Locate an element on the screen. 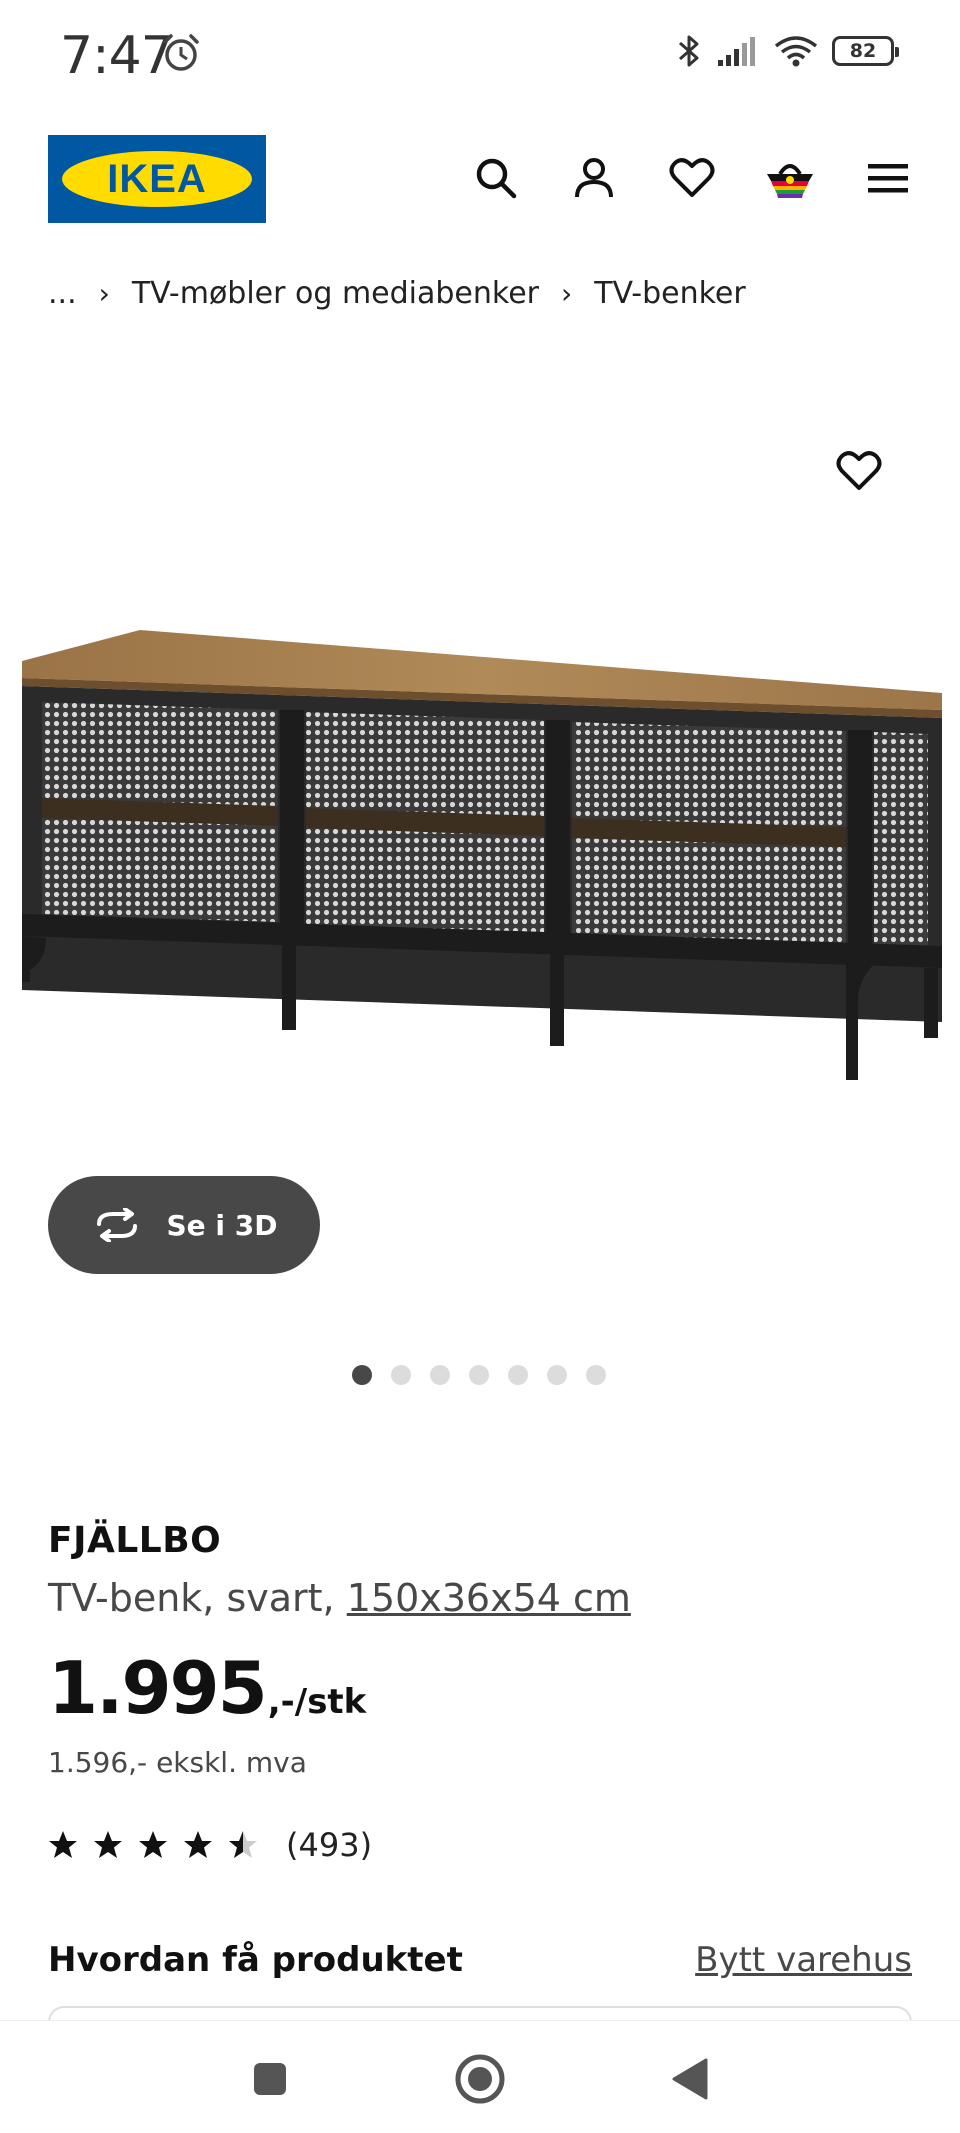 This screenshot has height=2133, width=960. wifi-icon is located at coordinates (796, 51).